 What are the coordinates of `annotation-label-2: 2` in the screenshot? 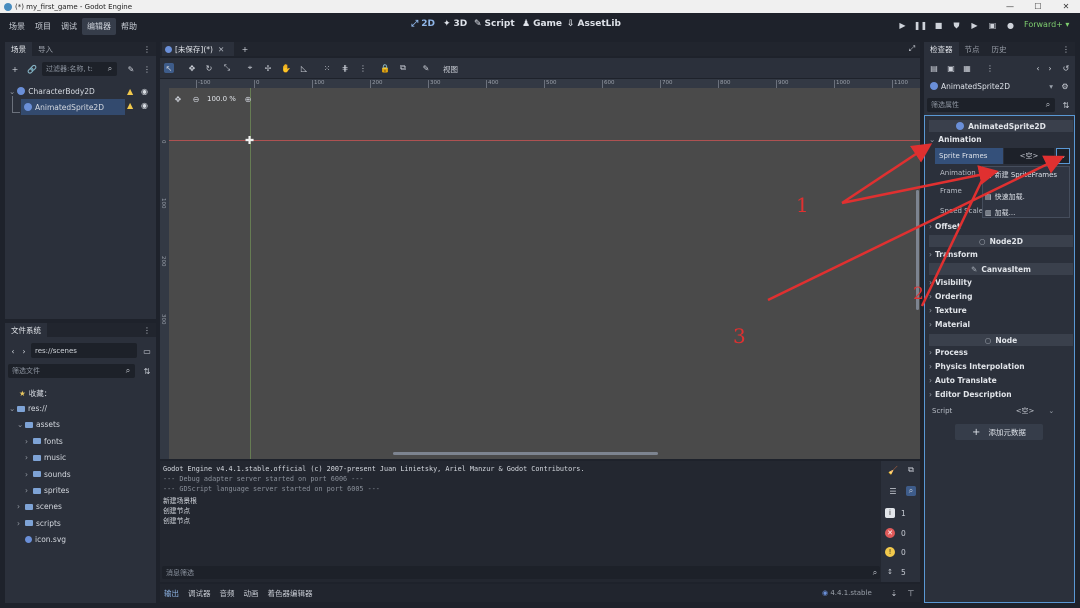 It's located at (918, 294).